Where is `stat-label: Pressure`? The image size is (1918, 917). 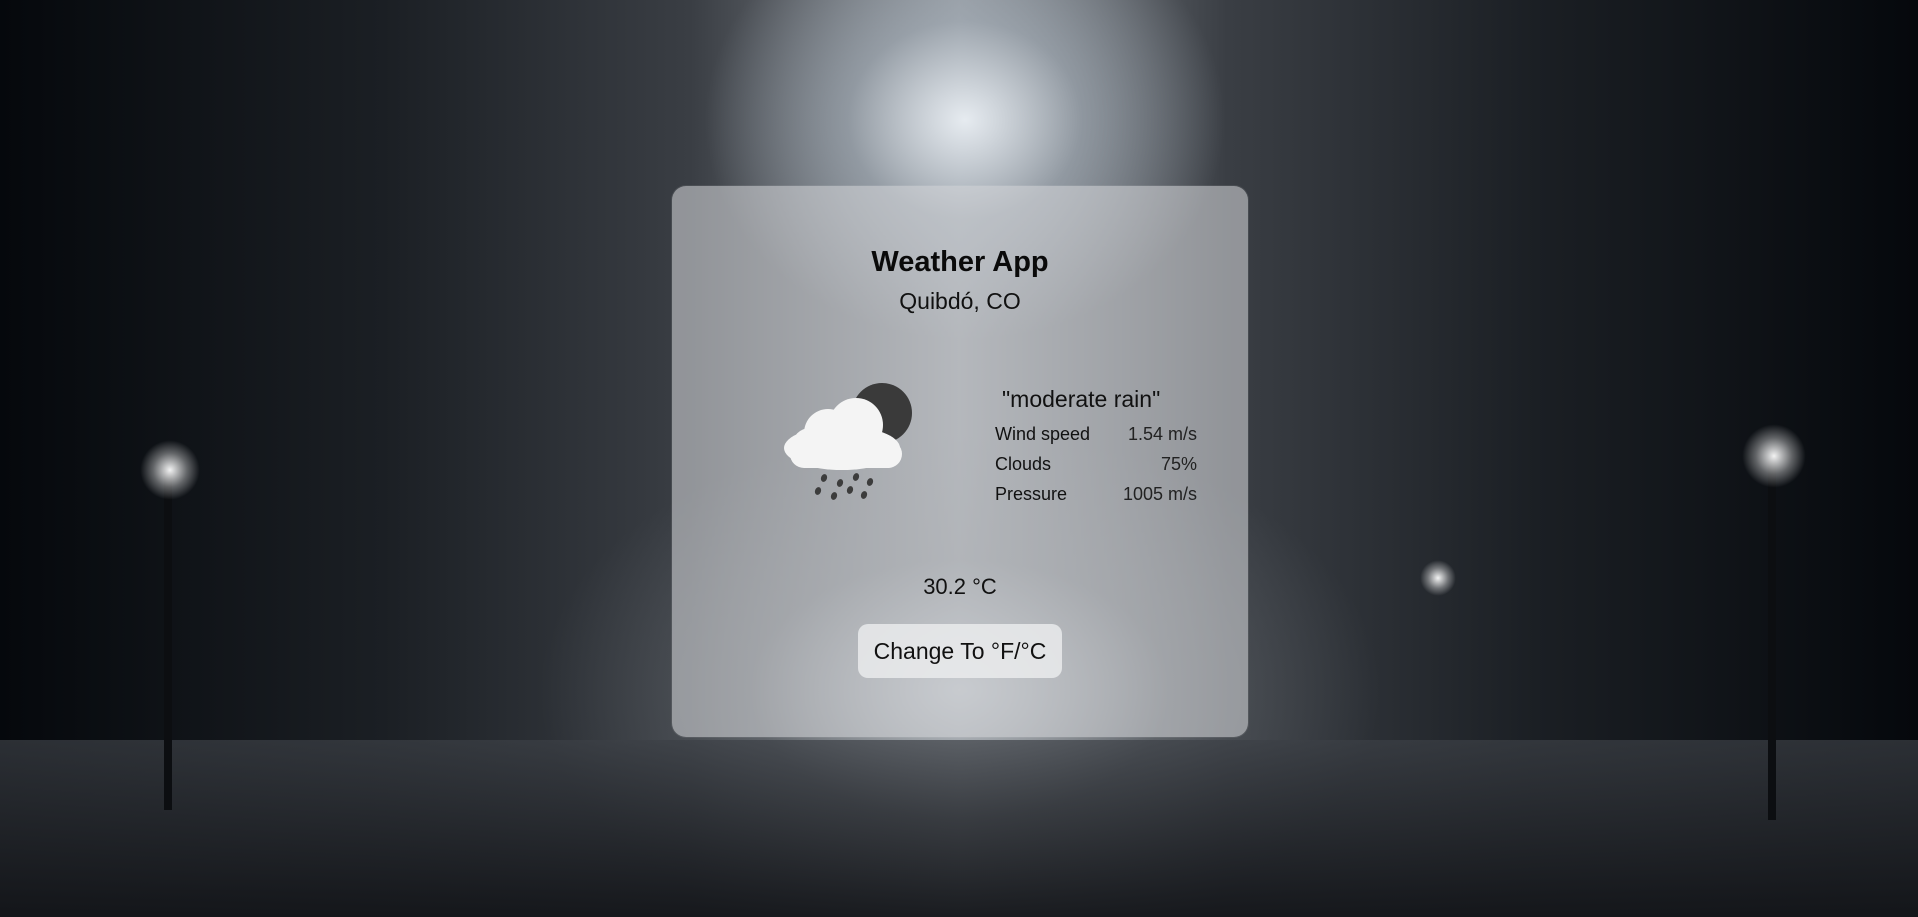
stat-label: Pressure is located at coordinates (1031, 494).